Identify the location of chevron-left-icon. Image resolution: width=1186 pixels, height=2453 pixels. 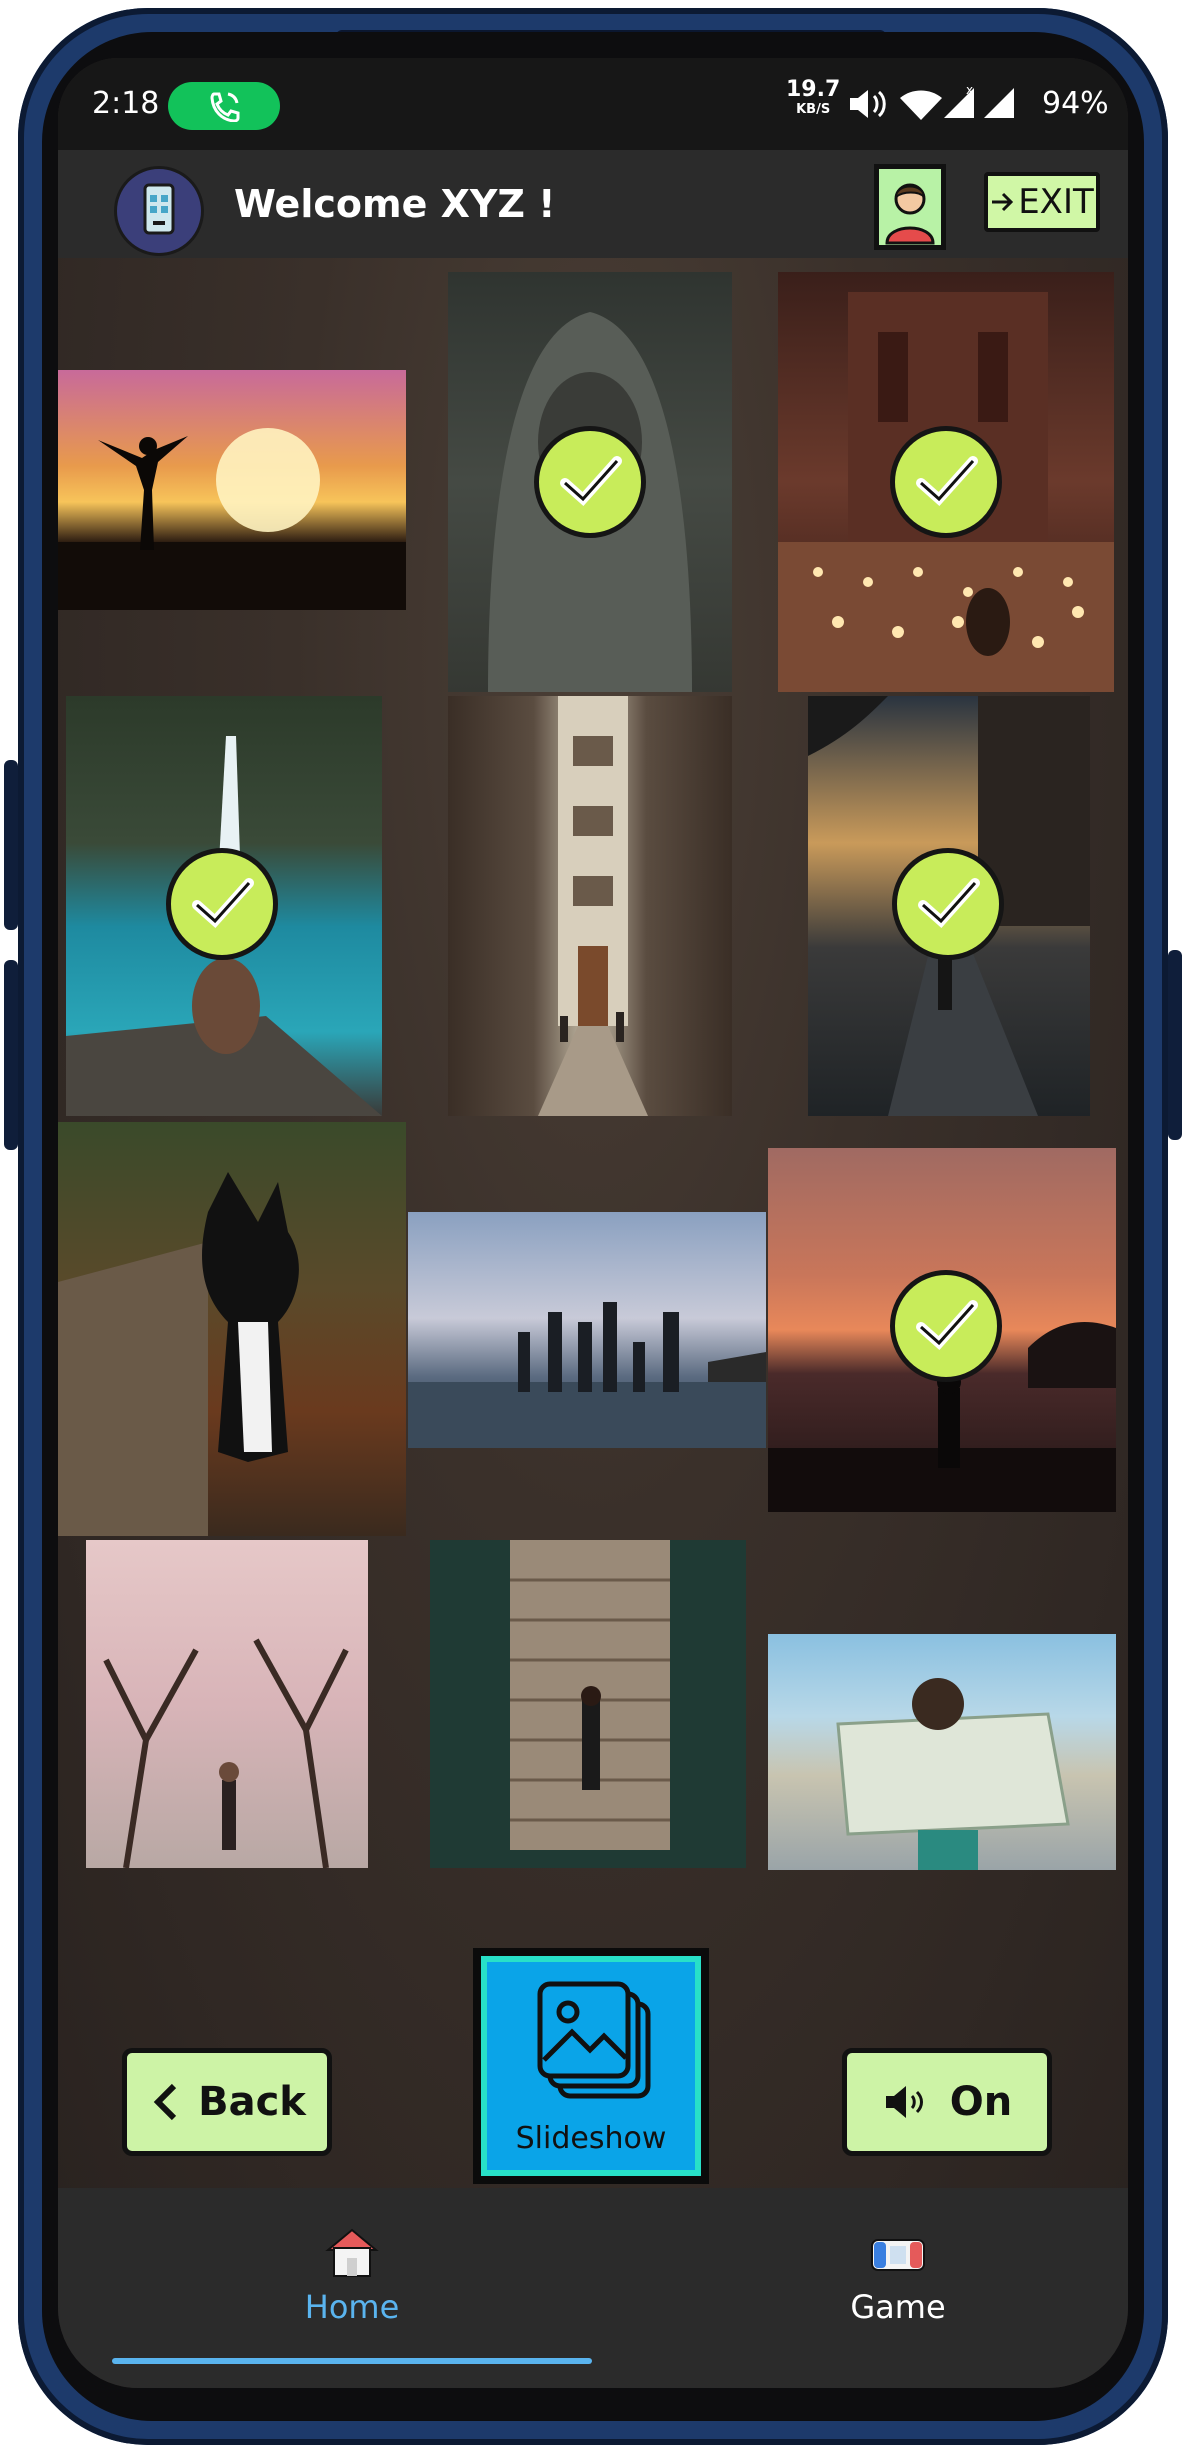
(165, 2102).